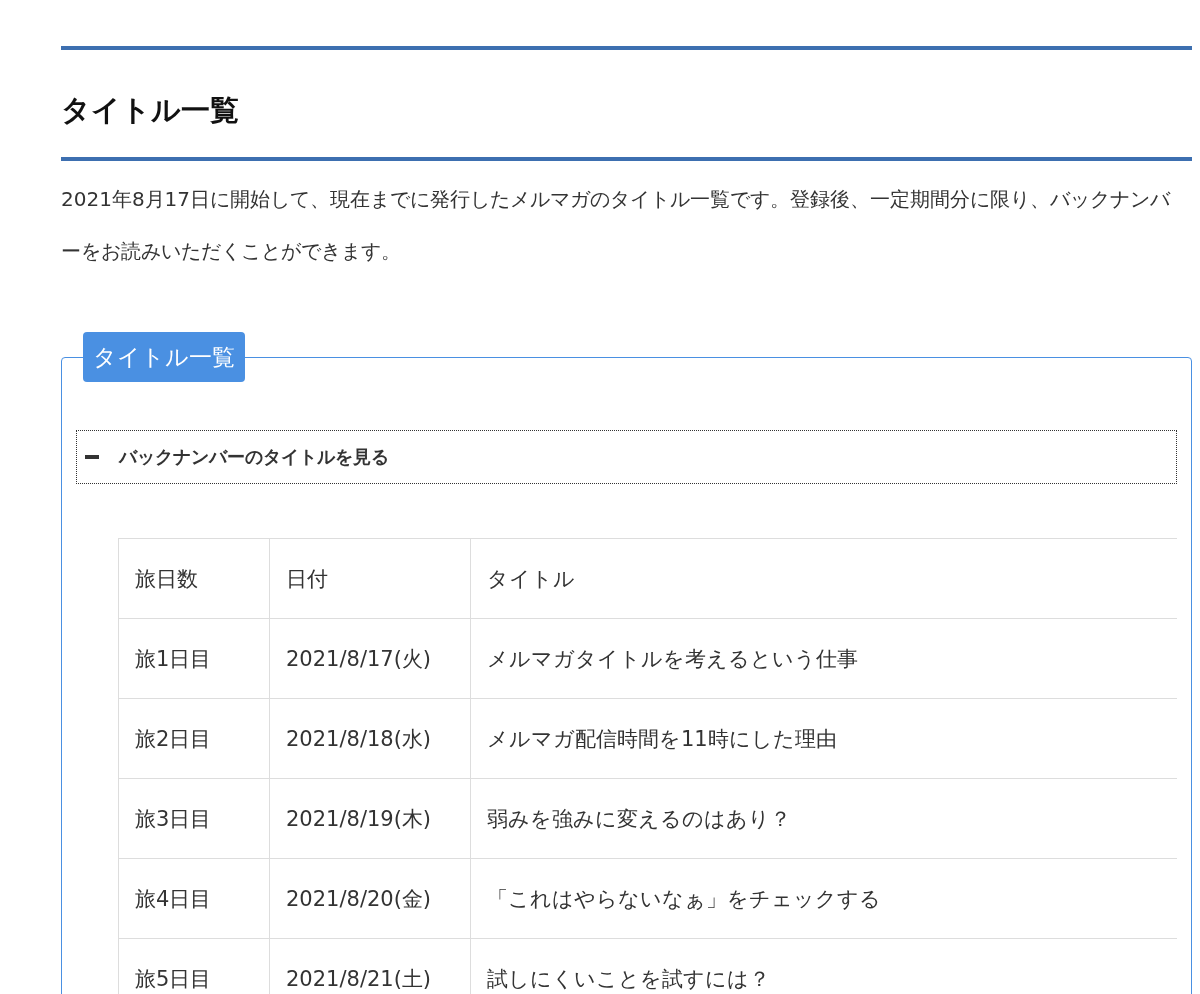 The image size is (1200, 994). I want to click on table-cell: 旅5日目, so click(194, 966).